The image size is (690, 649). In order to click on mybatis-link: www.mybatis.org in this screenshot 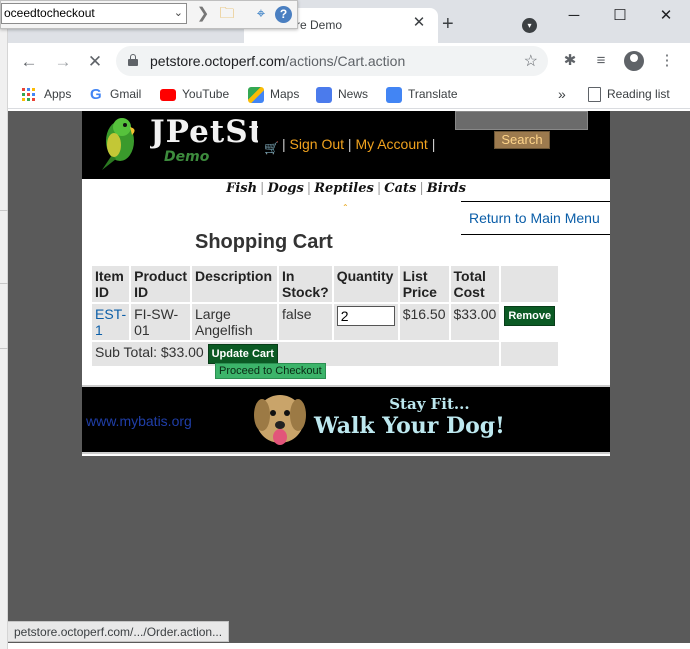, I will do `click(139, 421)`.